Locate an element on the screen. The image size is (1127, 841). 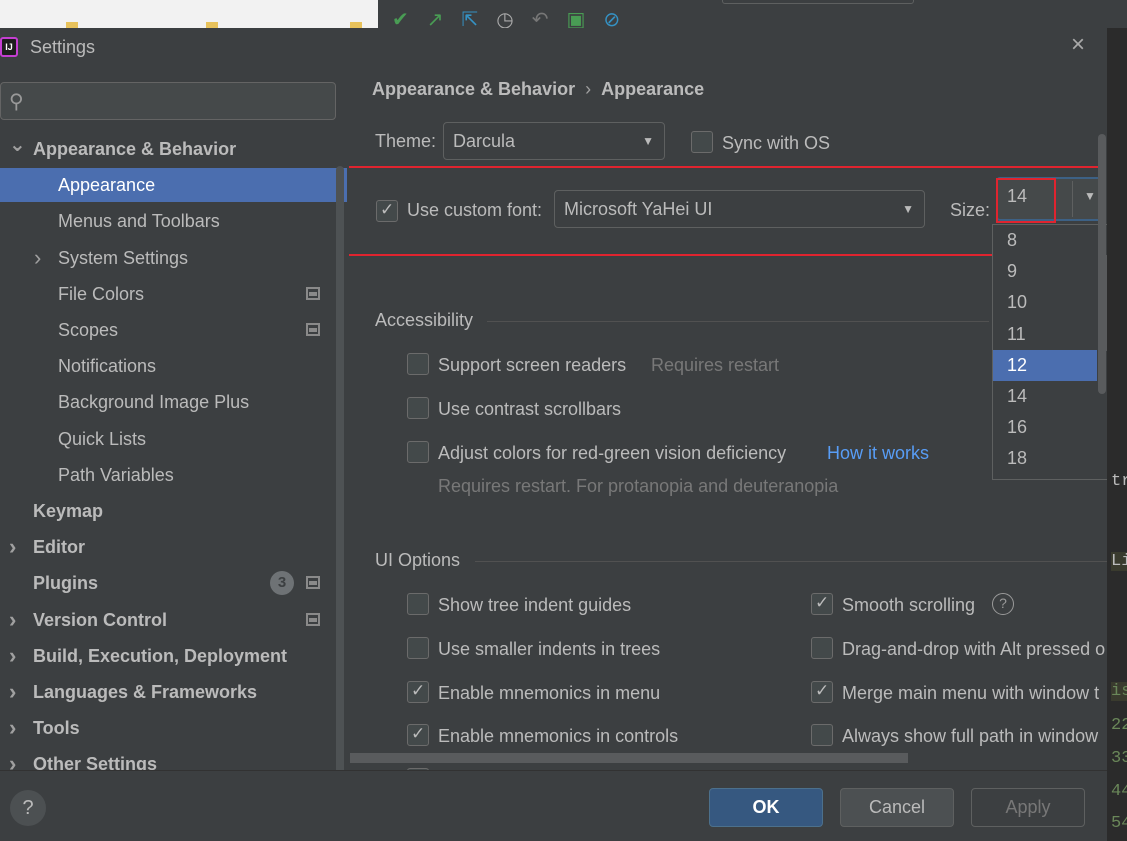
no-entry-icon: ⊘ is located at coordinates (612, 20).